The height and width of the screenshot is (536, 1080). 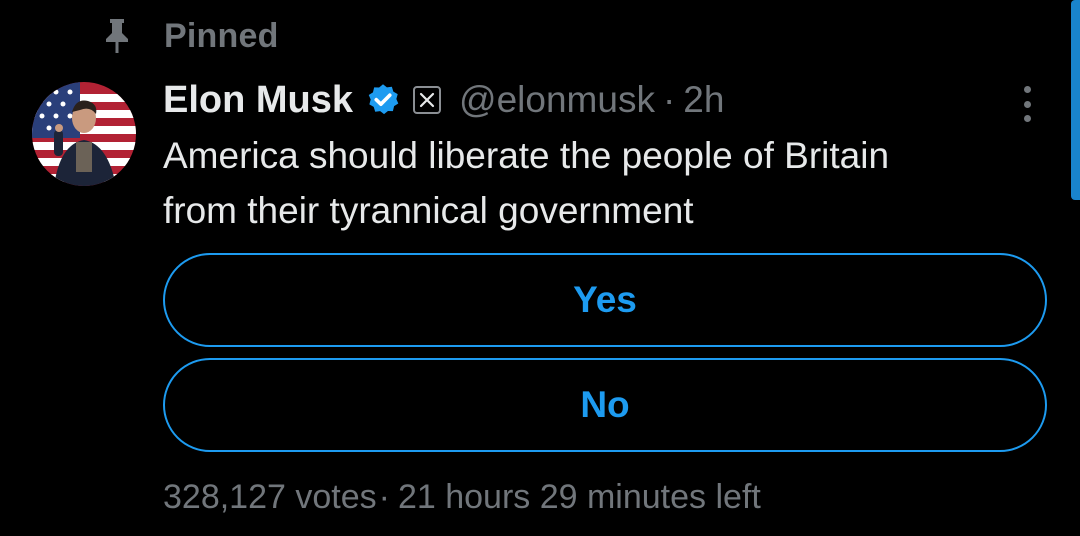 I want to click on tweet-header: Elon Musk @elonmusk · 2h, so click(x=443, y=100).